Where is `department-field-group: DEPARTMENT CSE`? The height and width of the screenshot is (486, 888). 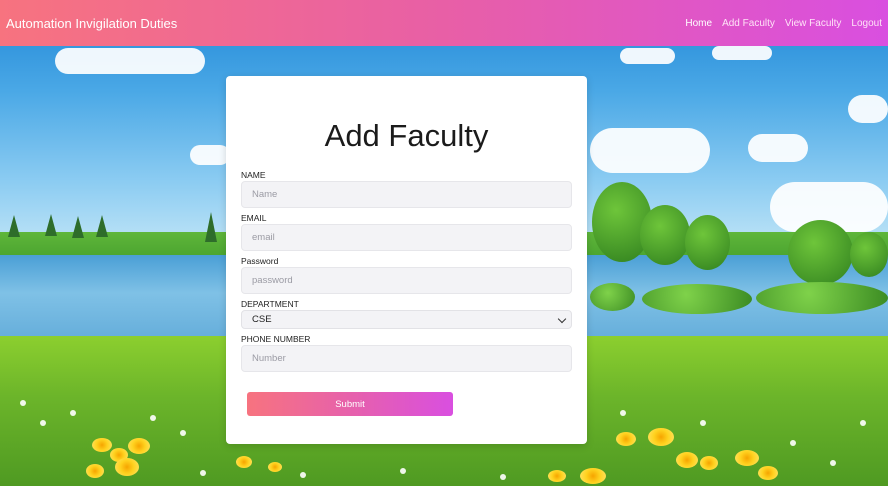 department-field-group: DEPARTMENT CSE is located at coordinates (406, 313).